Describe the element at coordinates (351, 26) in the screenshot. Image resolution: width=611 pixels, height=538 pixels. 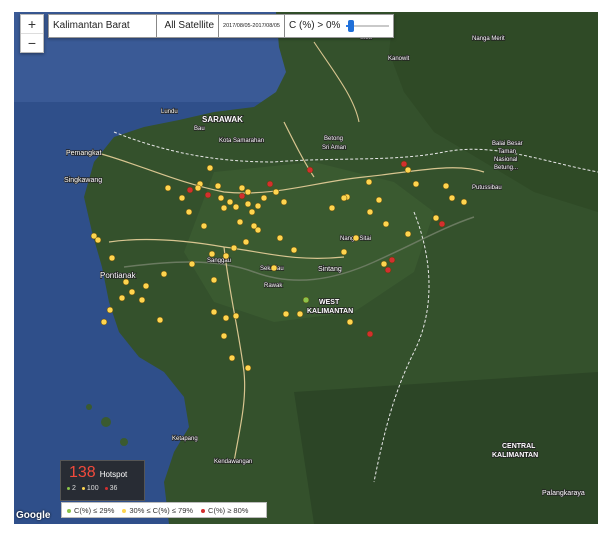
I see `slider-thumb` at that location.